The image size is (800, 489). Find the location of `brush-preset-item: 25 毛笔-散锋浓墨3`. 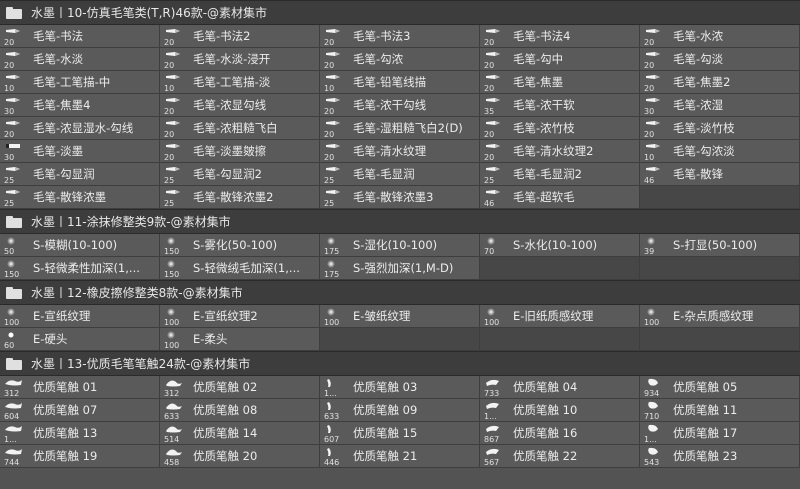

brush-preset-item: 25 毛笔-散锋浓墨3 is located at coordinates (400, 197).